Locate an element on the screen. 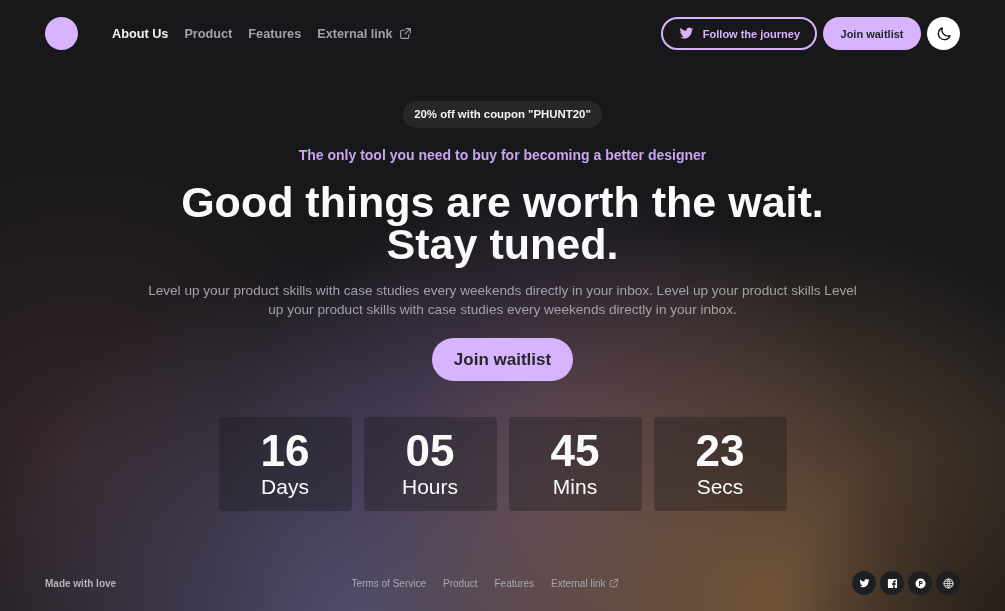 The height and width of the screenshot is (611, 1005). countdown-number: 45 is located at coordinates (575, 451).